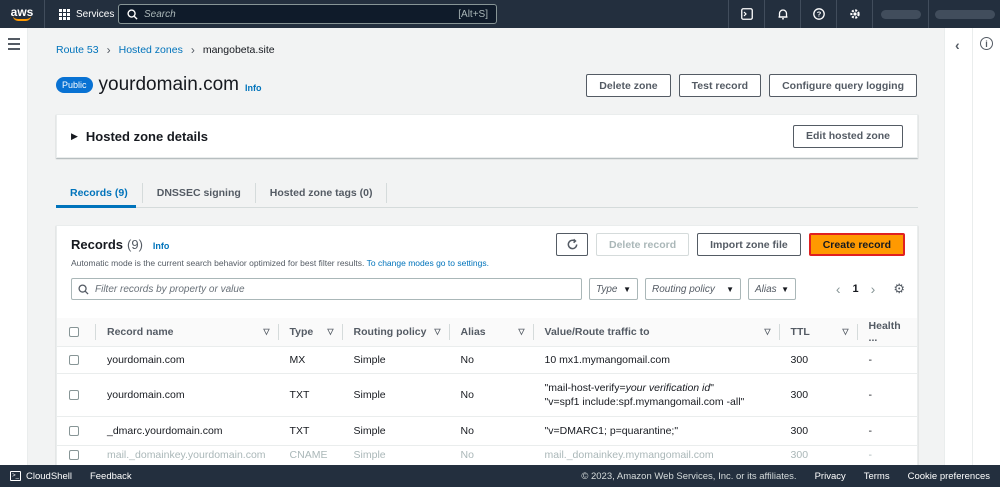 Image resolution: width=1000 pixels, height=487 pixels. Describe the element at coordinates (877, 476) in the screenshot. I see `terms-link: Terms` at that location.